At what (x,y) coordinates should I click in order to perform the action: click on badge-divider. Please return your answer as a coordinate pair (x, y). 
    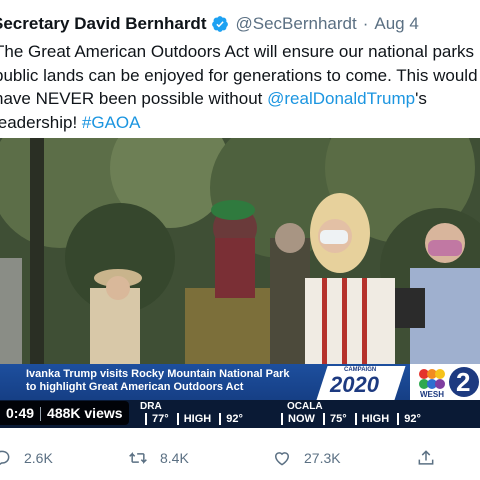
    Looking at the image, I should click on (41, 414).